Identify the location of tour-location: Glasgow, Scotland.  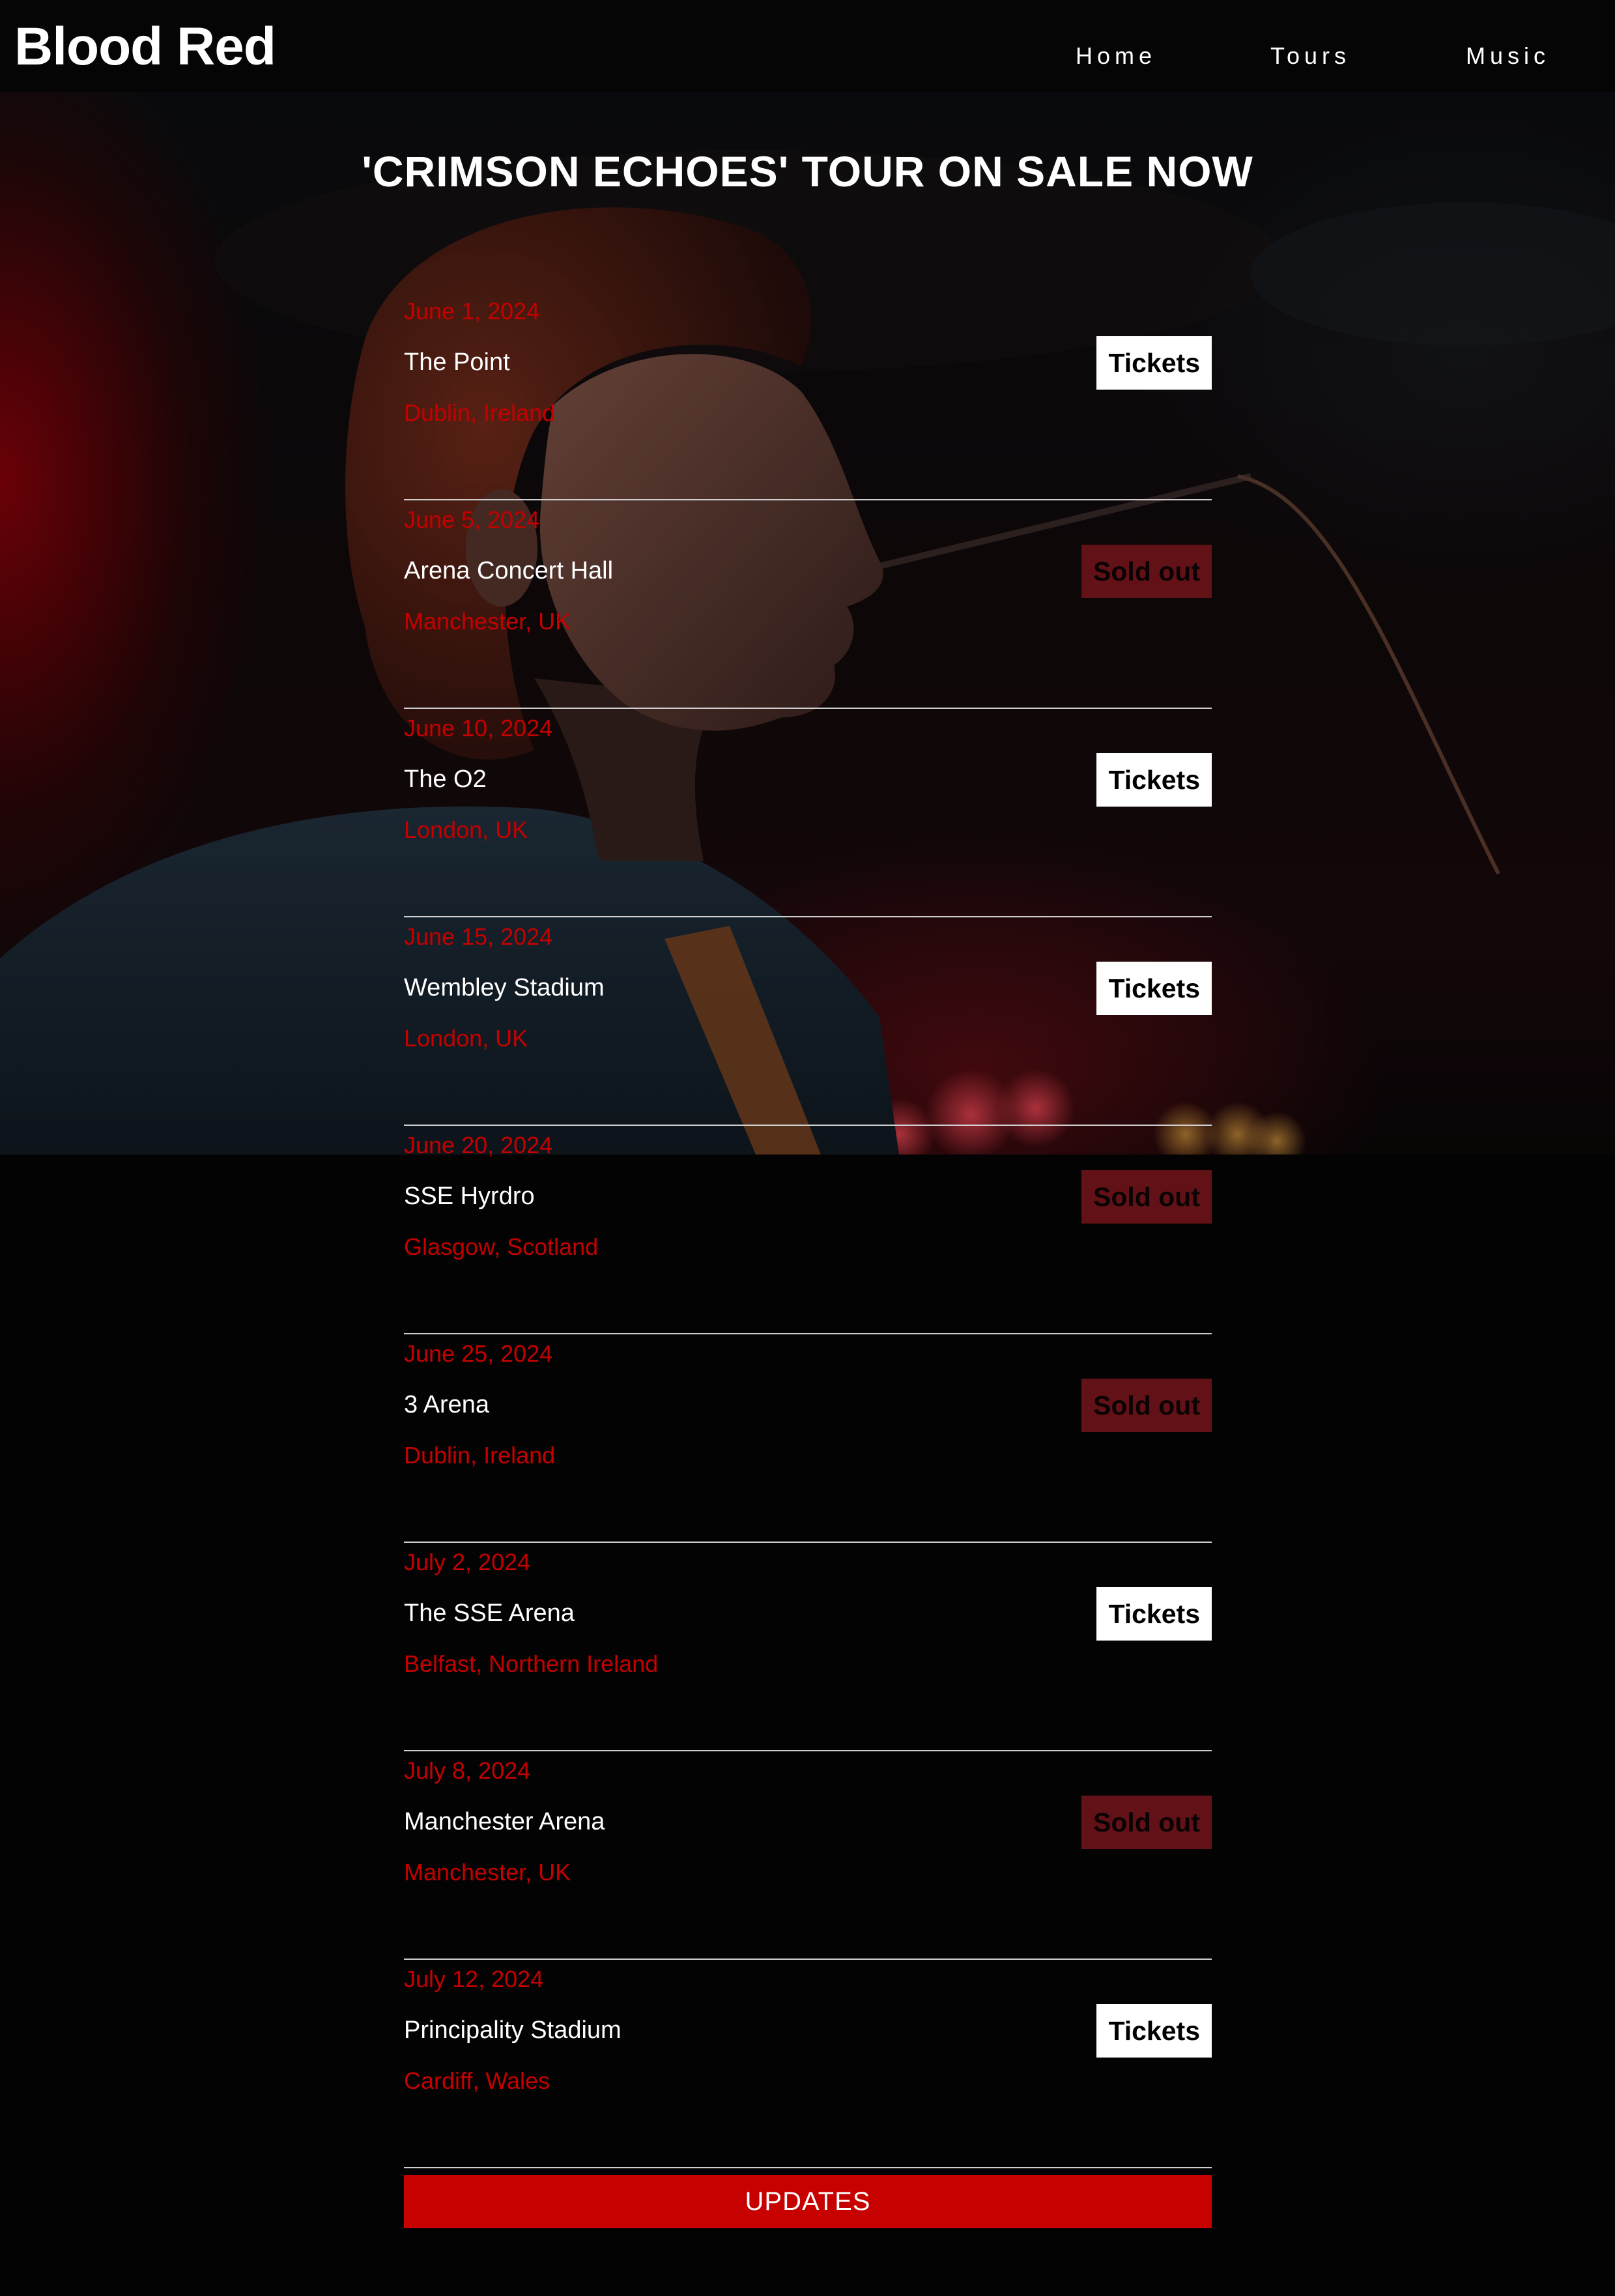
(501, 1246).